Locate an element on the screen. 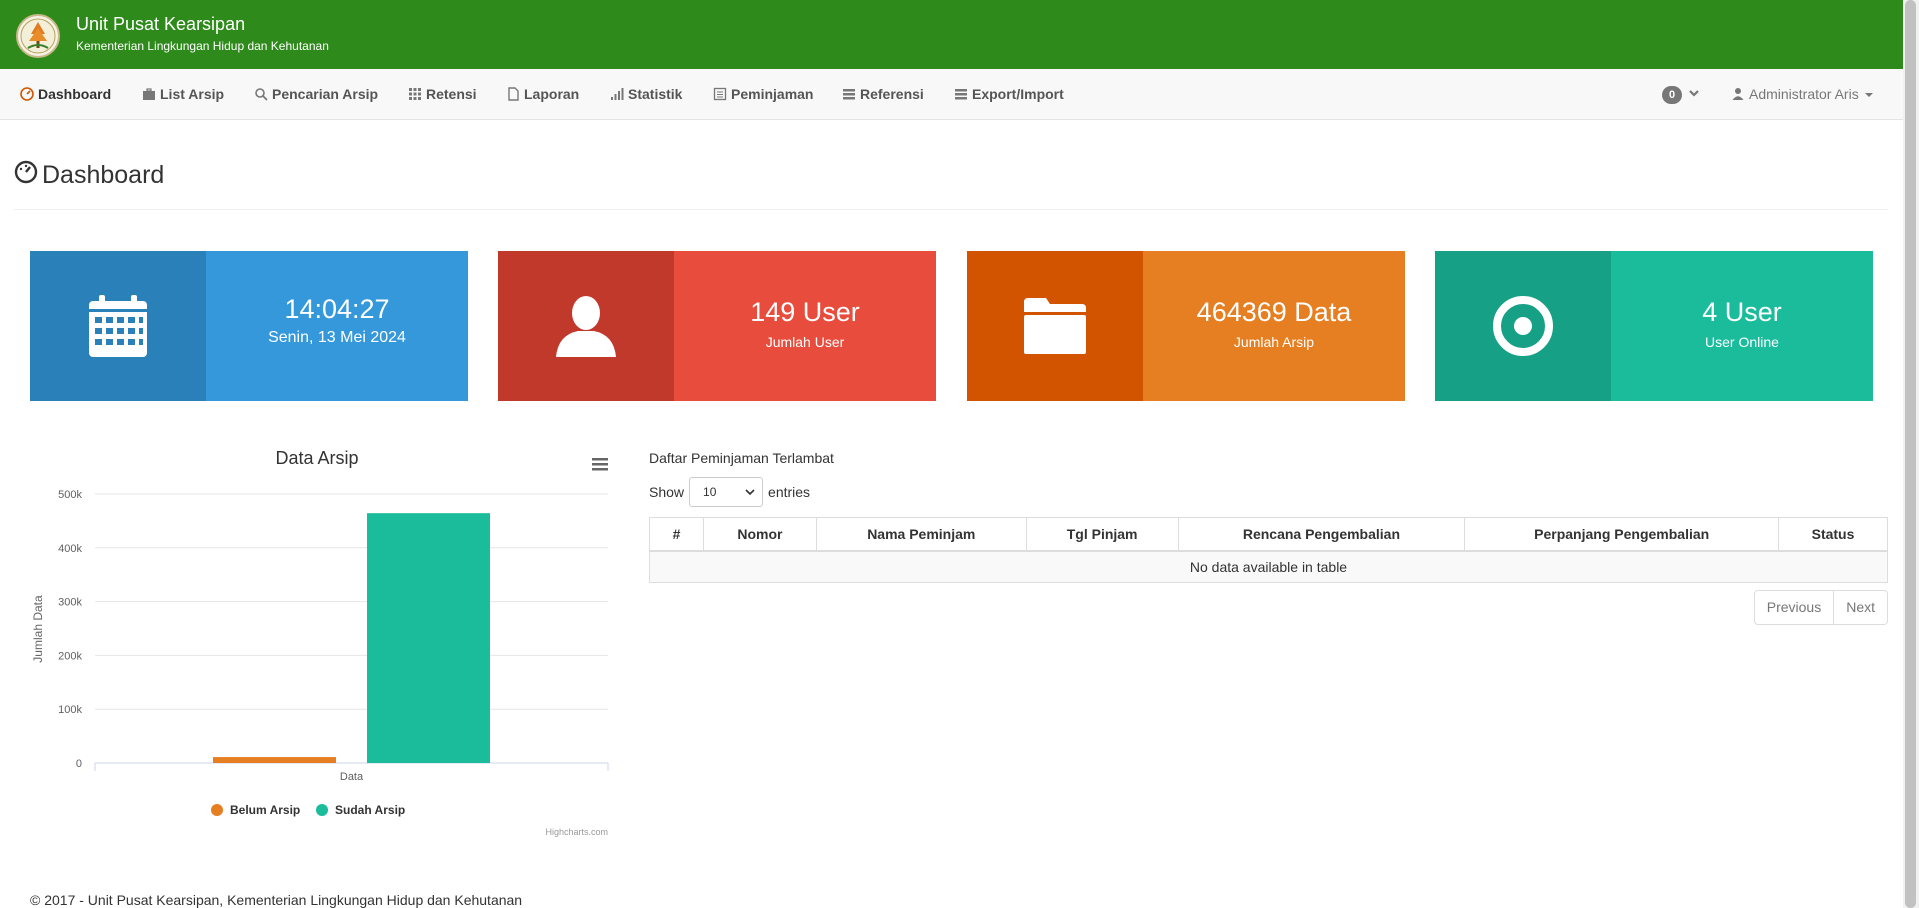 The height and width of the screenshot is (908, 1919). y-tick-label: 500k is located at coordinates (70, 495).